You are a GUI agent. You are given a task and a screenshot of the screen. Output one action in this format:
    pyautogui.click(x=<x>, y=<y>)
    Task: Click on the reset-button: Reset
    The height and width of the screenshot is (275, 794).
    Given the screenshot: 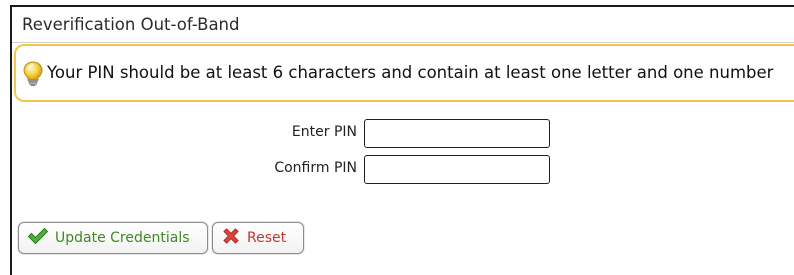 What is the action you would take?
    pyautogui.click(x=258, y=238)
    